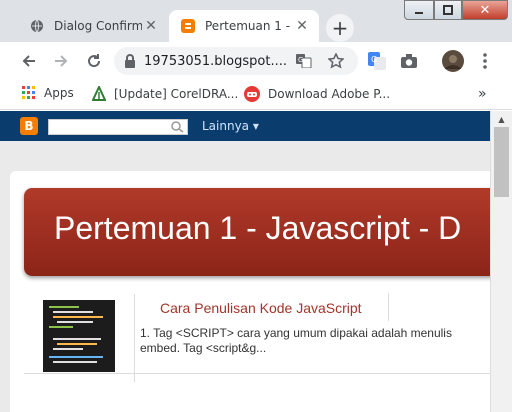 The width and height of the screenshot is (512, 412). I want to click on reload-button, so click(94, 61).